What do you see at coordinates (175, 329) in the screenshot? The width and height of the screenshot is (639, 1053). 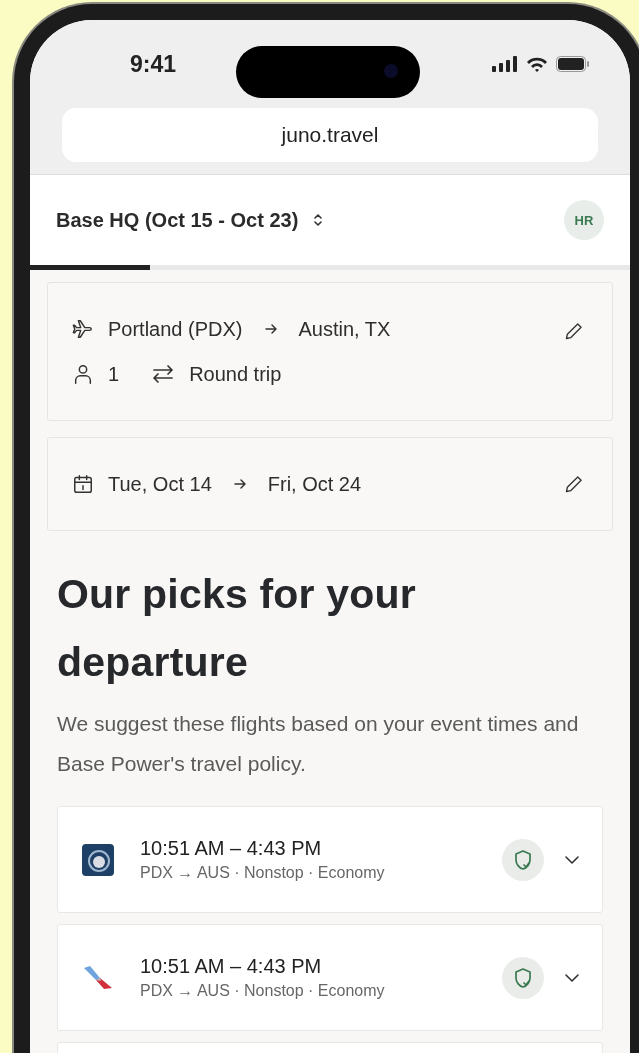 I see `origin-text: Portland (PDX)` at bounding box center [175, 329].